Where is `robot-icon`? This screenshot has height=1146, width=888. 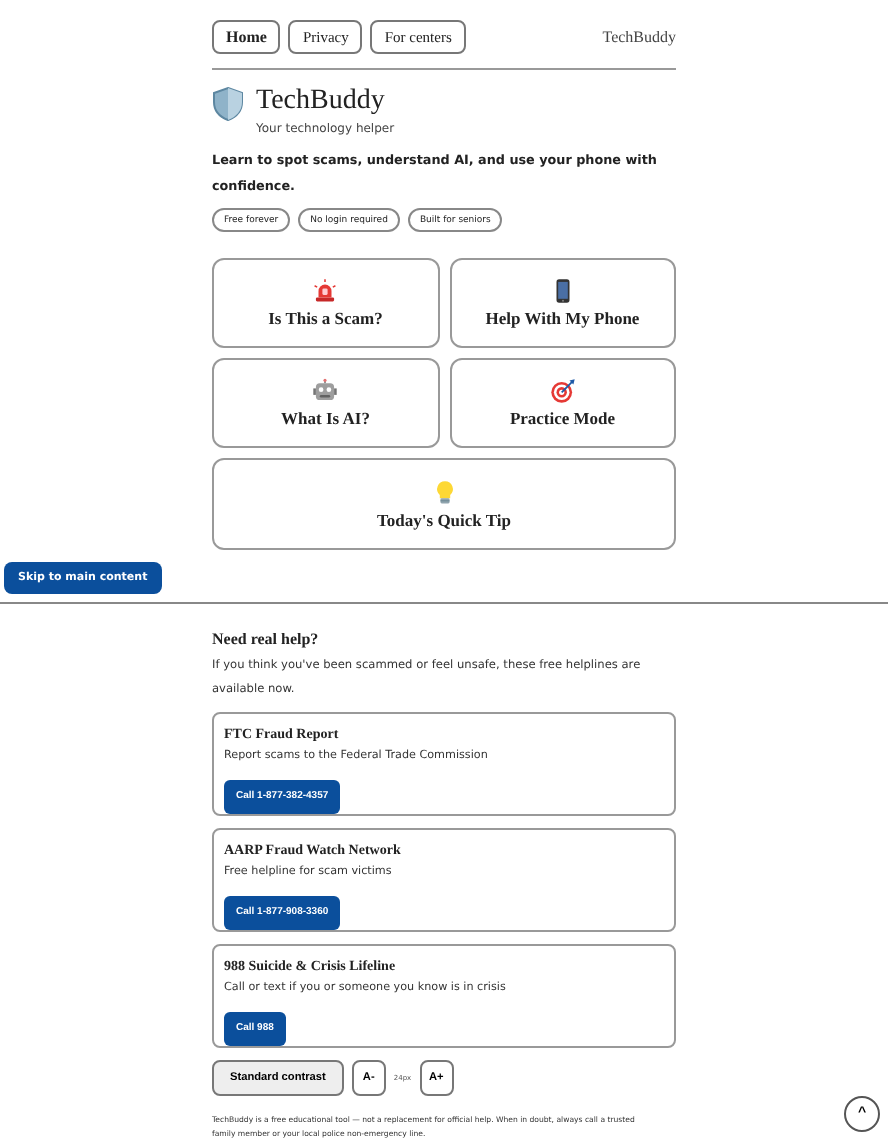
robot-icon is located at coordinates (325, 391).